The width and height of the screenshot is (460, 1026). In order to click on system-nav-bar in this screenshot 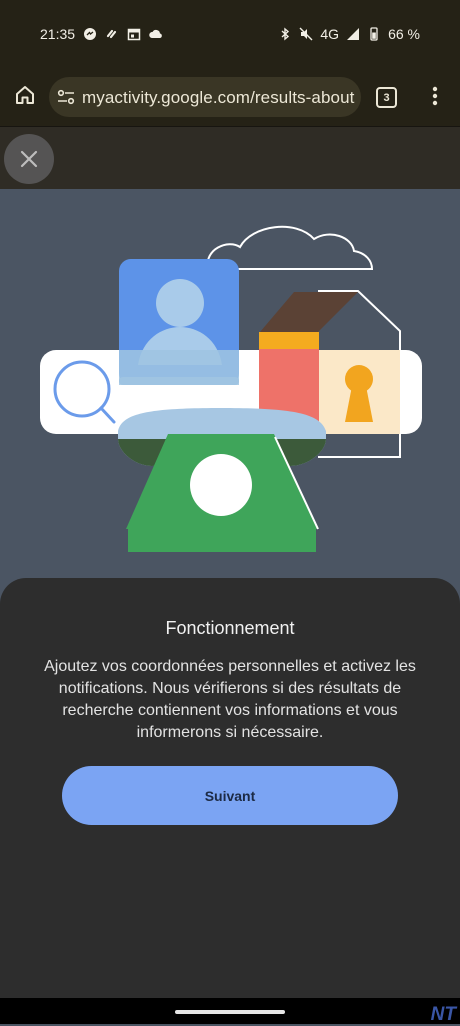, I will do `click(230, 1011)`.